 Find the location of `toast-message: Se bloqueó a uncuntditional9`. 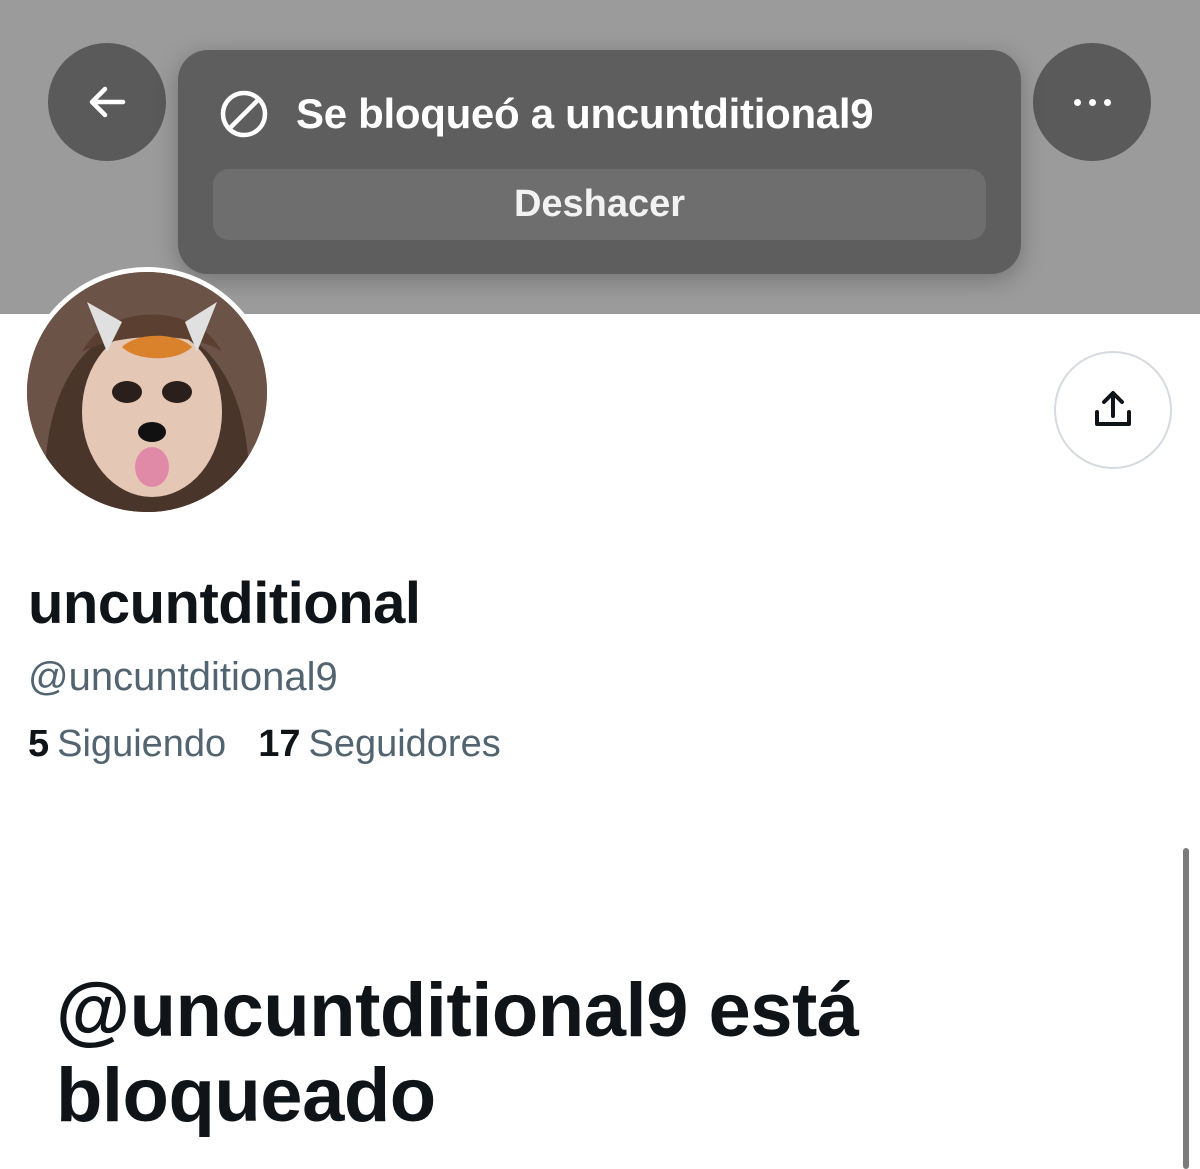

toast-message: Se bloqueó a uncuntditional9 is located at coordinates (585, 113).